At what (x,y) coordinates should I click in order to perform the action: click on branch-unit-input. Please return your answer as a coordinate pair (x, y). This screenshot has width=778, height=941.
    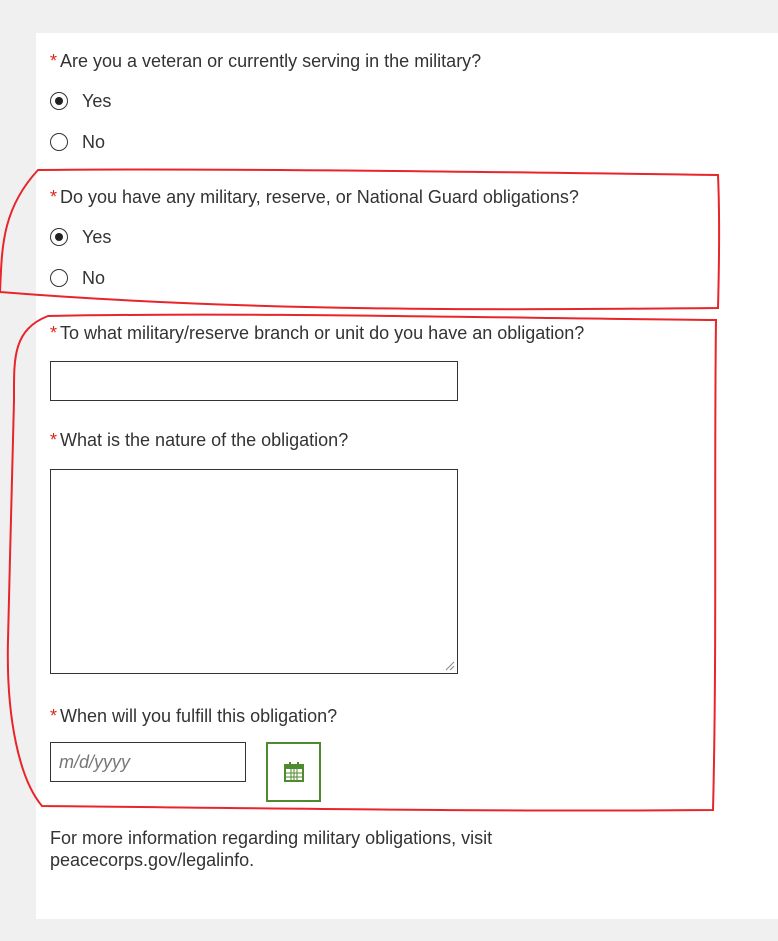
    Looking at the image, I should click on (254, 381).